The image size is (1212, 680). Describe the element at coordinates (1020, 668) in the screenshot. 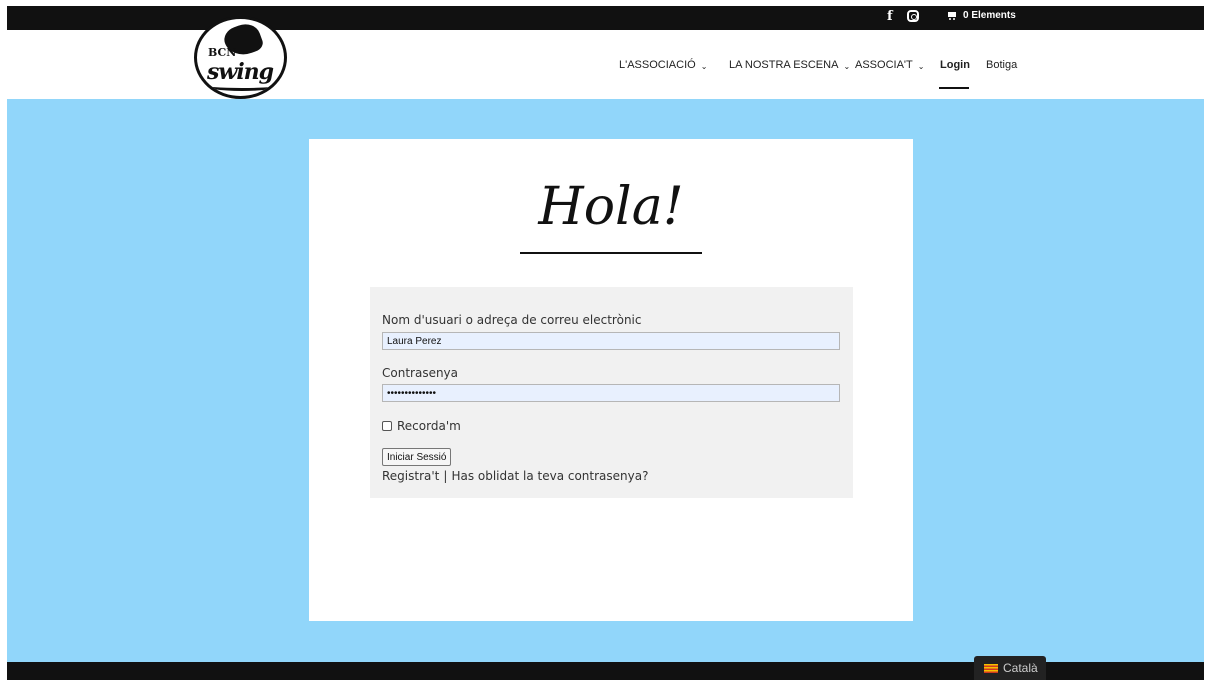

I see `language-label: Català` at that location.